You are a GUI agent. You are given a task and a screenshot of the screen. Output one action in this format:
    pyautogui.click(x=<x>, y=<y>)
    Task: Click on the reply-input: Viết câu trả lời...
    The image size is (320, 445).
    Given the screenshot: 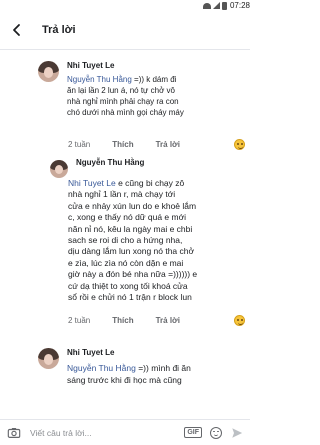 What is the action you would take?
    pyautogui.click(x=107, y=433)
    